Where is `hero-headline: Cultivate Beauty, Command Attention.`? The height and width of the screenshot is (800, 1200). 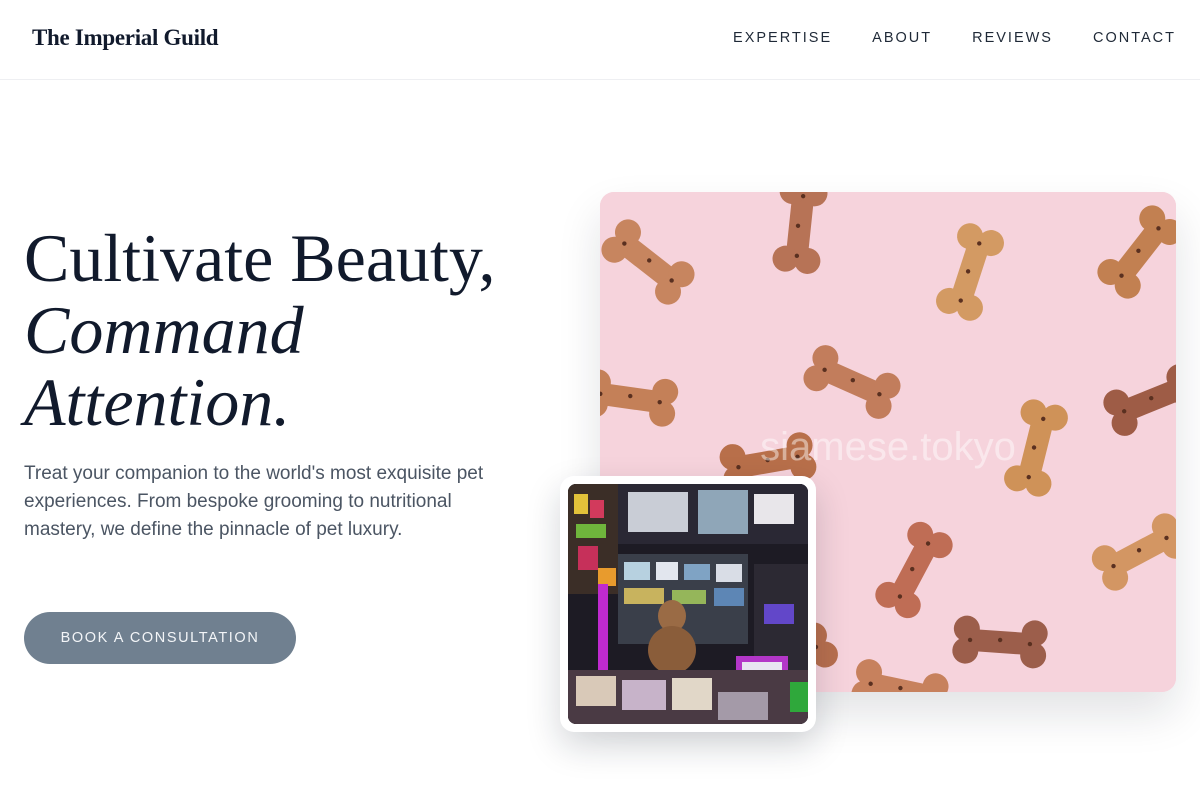
hero-headline: Cultivate Beauty, Command Attention. is located at coordinates (304, 330).